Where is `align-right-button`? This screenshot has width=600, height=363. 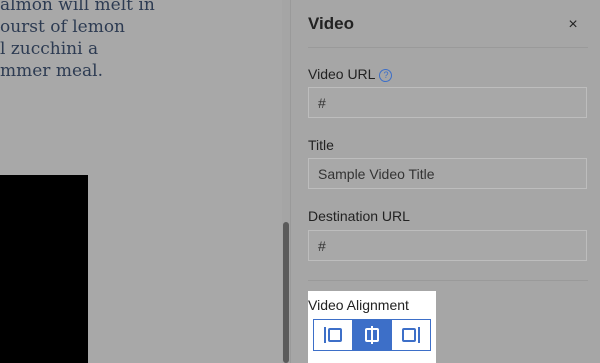 align-right-button is located at coordinates (410, 335).